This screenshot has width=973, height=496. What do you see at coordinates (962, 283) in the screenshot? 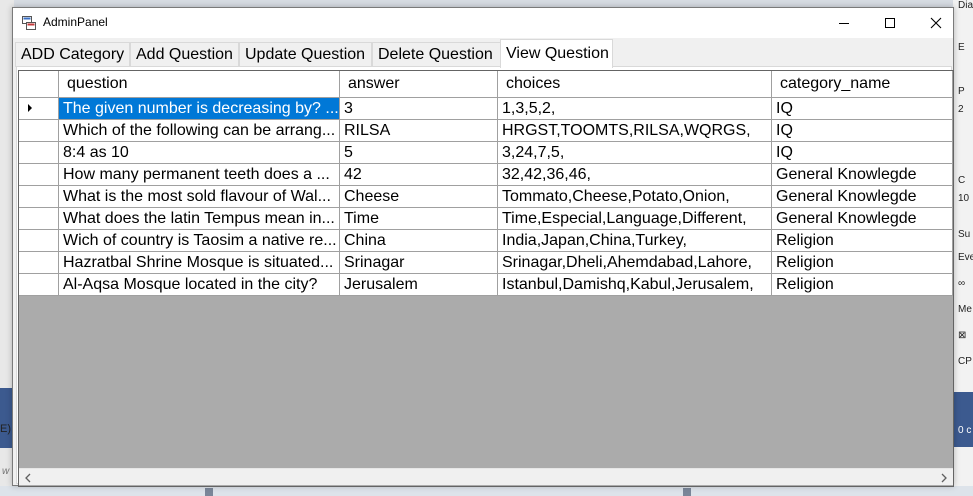
I see `background-right-label: ∞` at bounding box center [962, 283].